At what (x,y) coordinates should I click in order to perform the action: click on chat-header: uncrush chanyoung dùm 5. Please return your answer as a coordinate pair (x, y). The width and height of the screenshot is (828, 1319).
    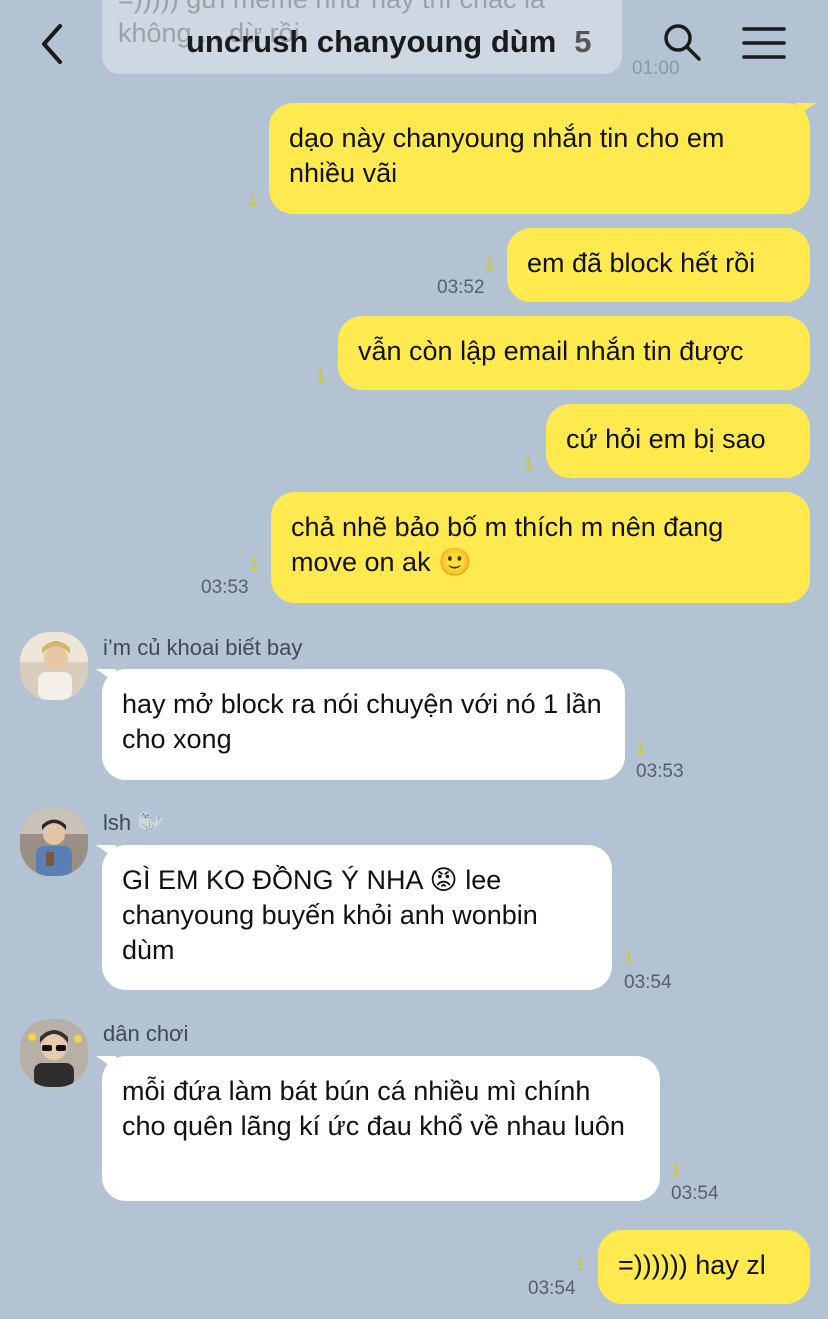
    Looking at the image, I should click on (414, 44).